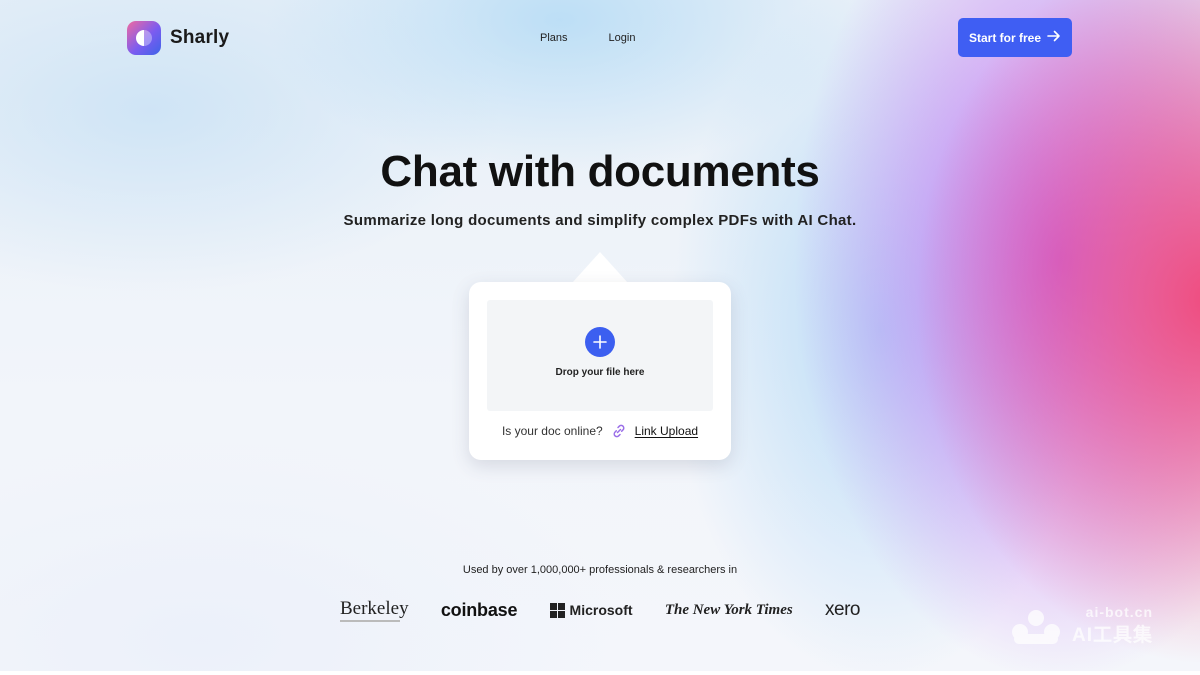  What do you see at coordinates (600, 342) in the screenshot?
I see `plus-icon` at bounding box center [600, 342].